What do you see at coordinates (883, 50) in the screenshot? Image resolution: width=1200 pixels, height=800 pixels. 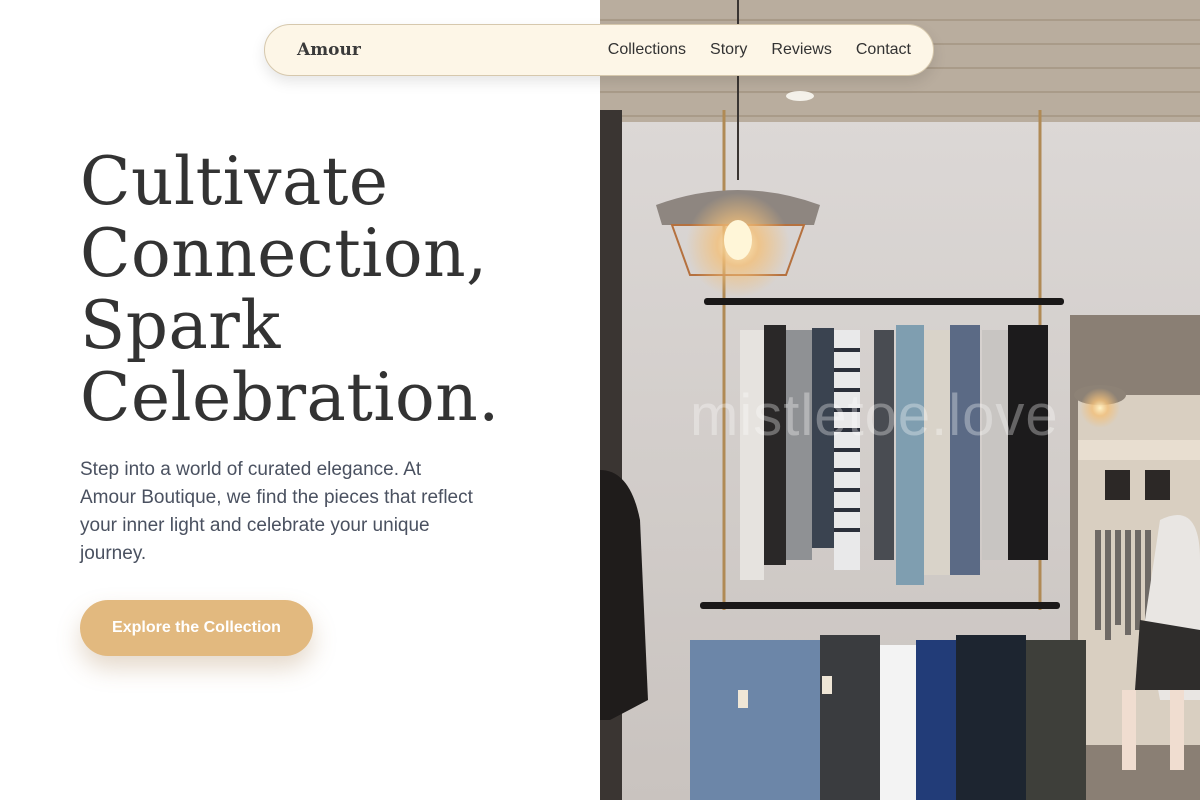 I see `nav-link-contact: Contact` at bounding box center [883, 50].